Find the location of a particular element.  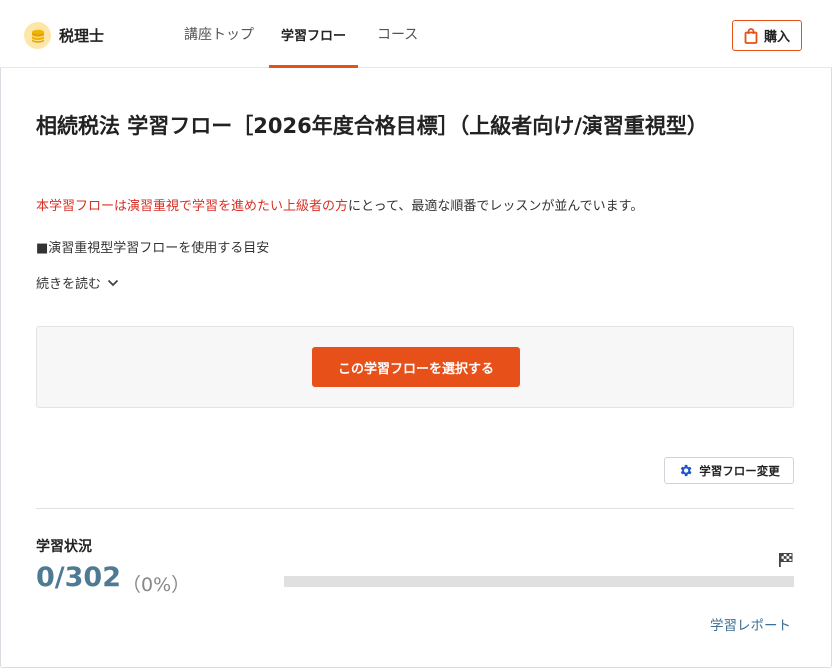

brand-name: 税理士 is located at coordinates (81, 35).